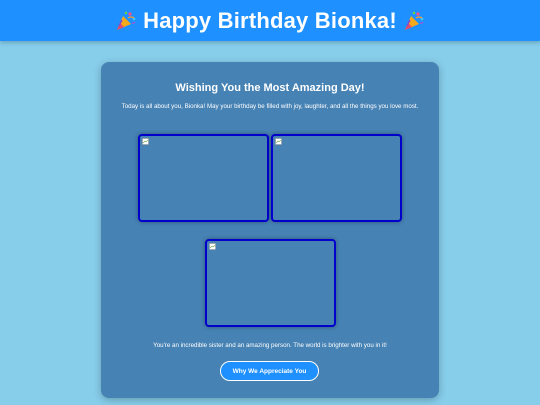  I want to click on why-we-appreciate-you-button: Why We Appreciate You, so click(269, 371).